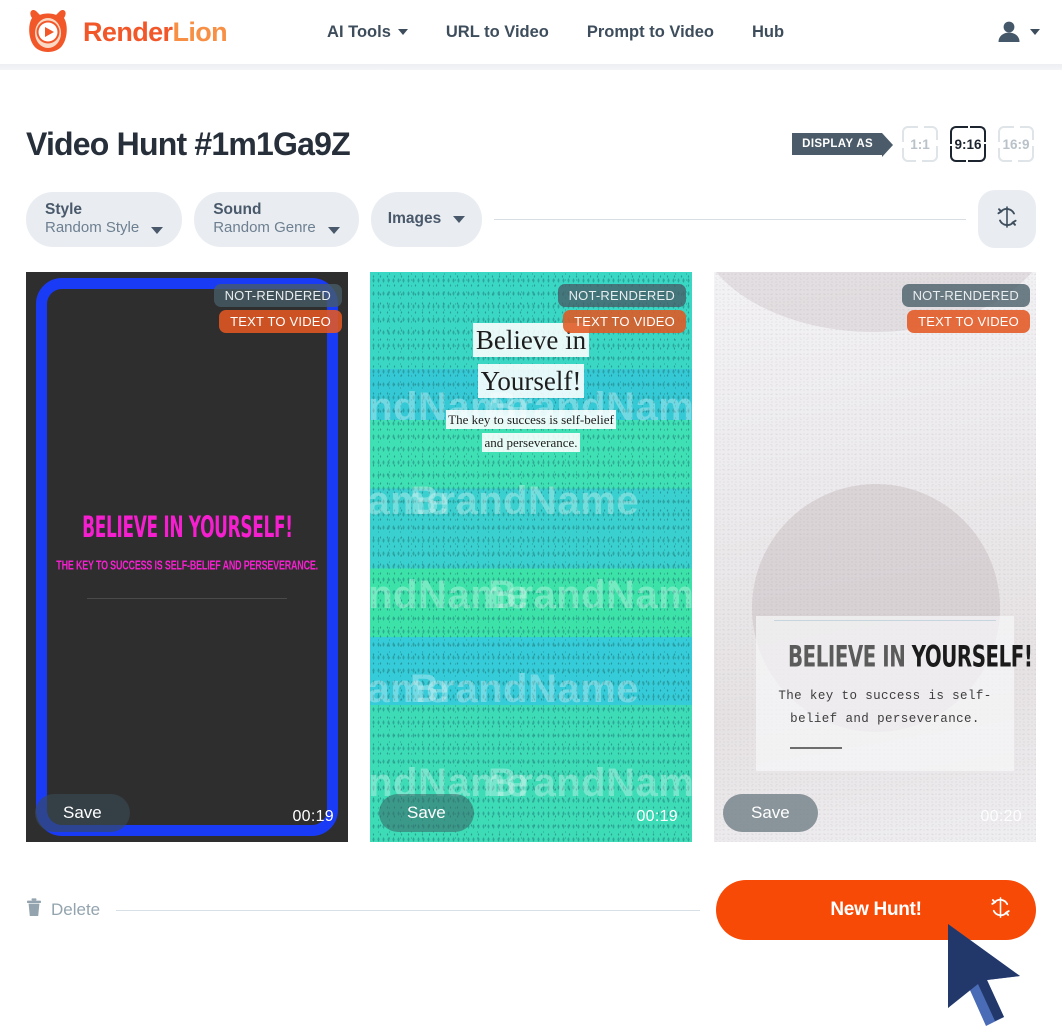  I want to click on ratio-button-1-1: 1:1, so click(920, 144).